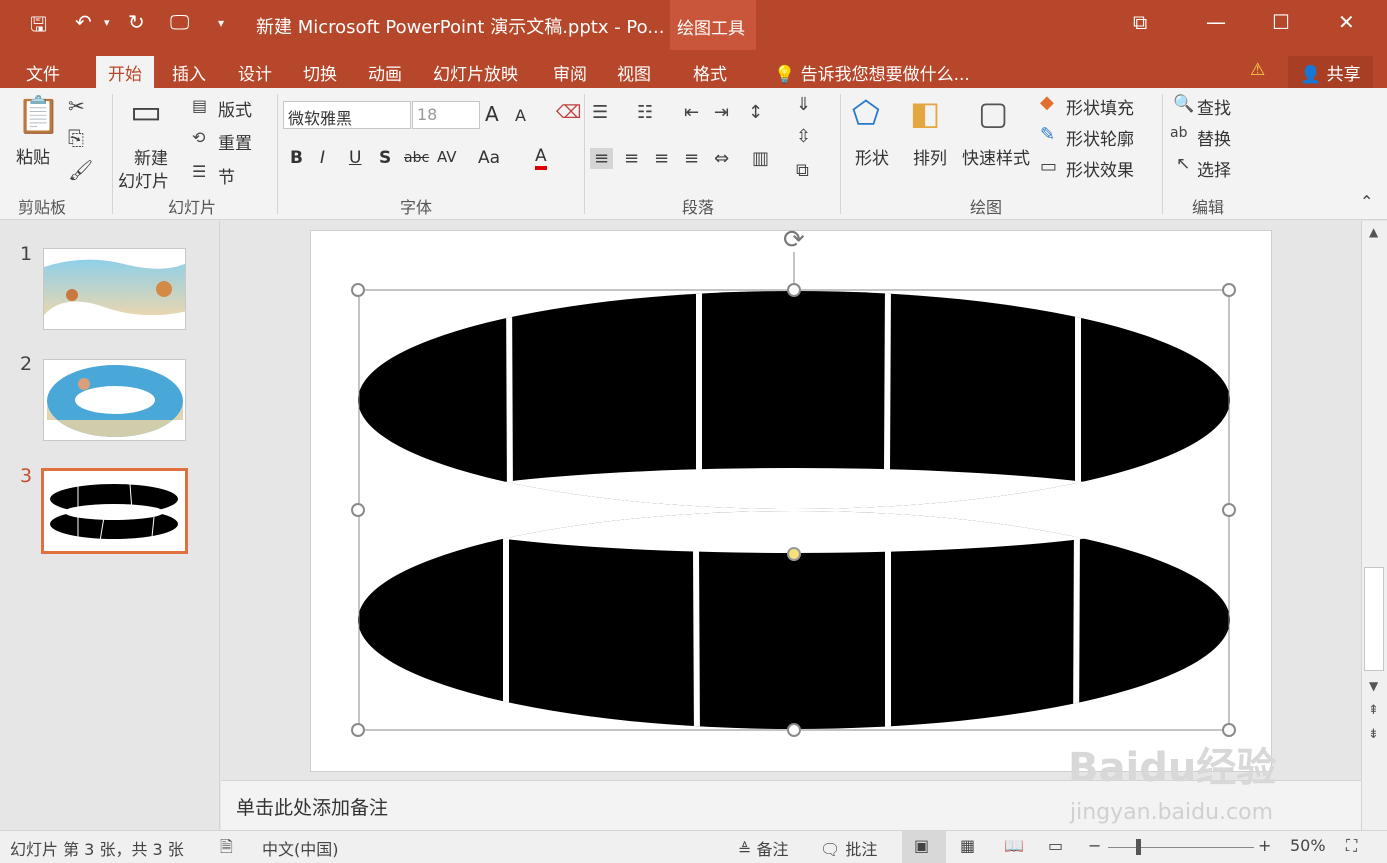  What do you see at coordinates (541, 158) in the screenshot?
I see `font-color-button: A` at bounding box center [541, 158].